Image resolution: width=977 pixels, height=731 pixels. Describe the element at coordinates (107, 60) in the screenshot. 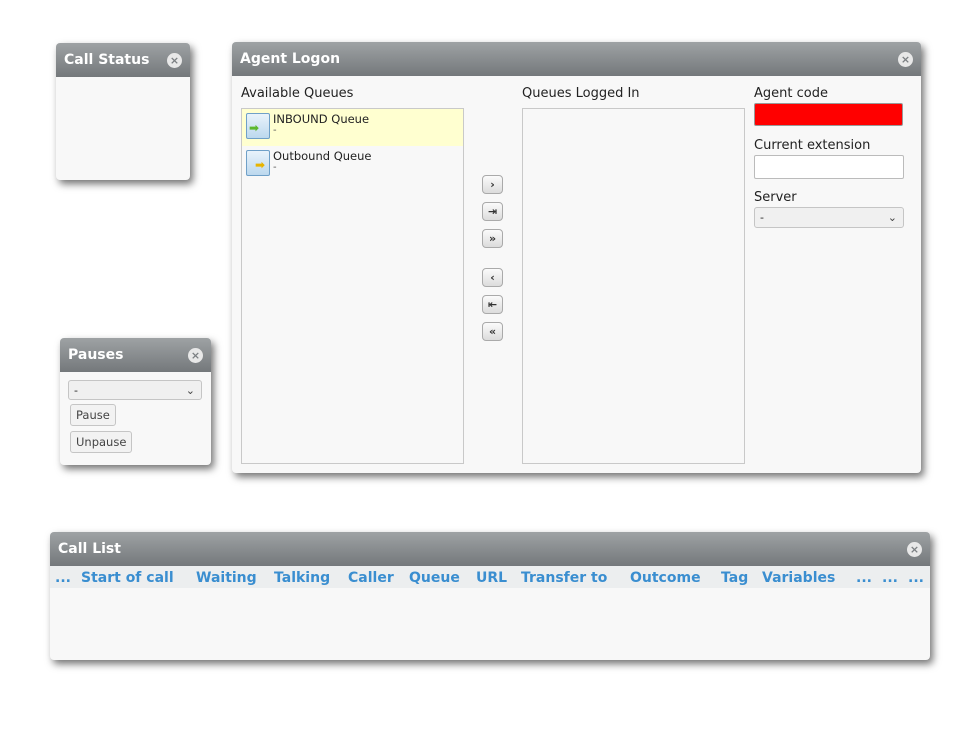

I see `call-status-title: Call Status` at that location.